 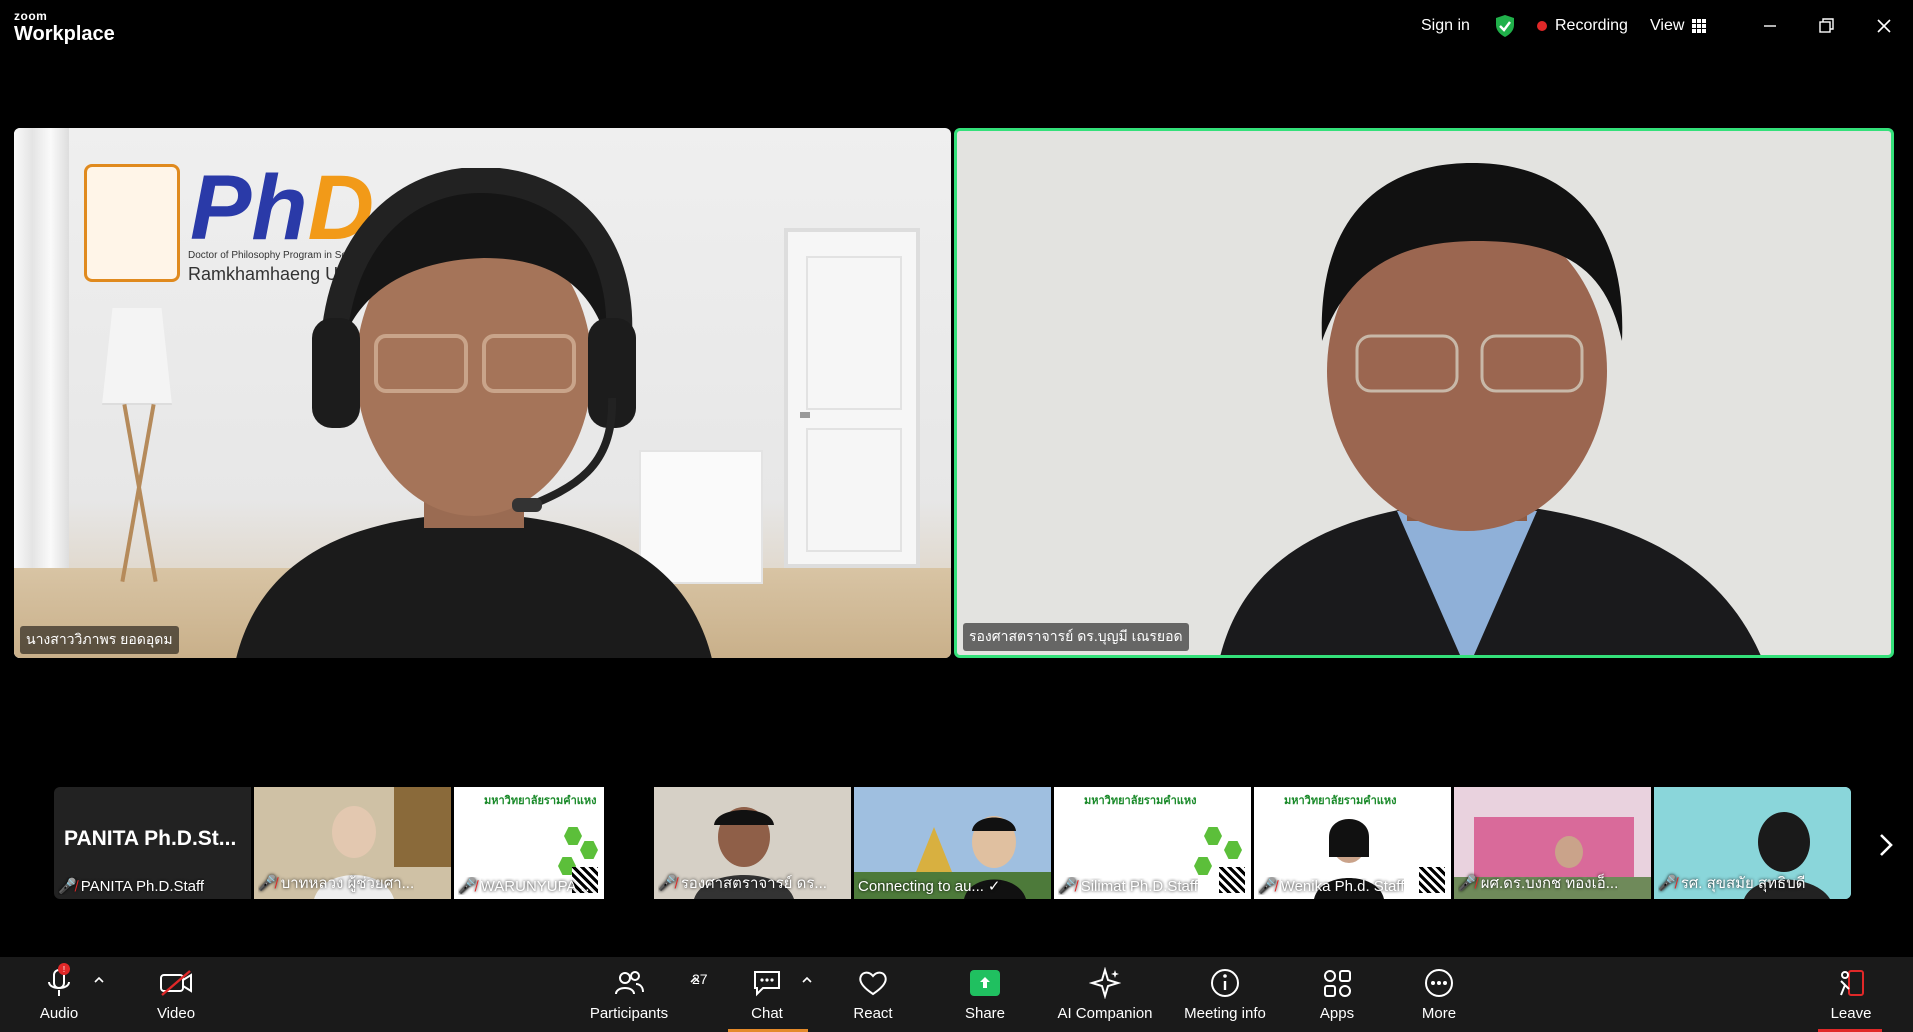 What do you see at coordinates (176, 983) in the screenshot?
I see `video-off-icon` at bounding box center [176, 983].